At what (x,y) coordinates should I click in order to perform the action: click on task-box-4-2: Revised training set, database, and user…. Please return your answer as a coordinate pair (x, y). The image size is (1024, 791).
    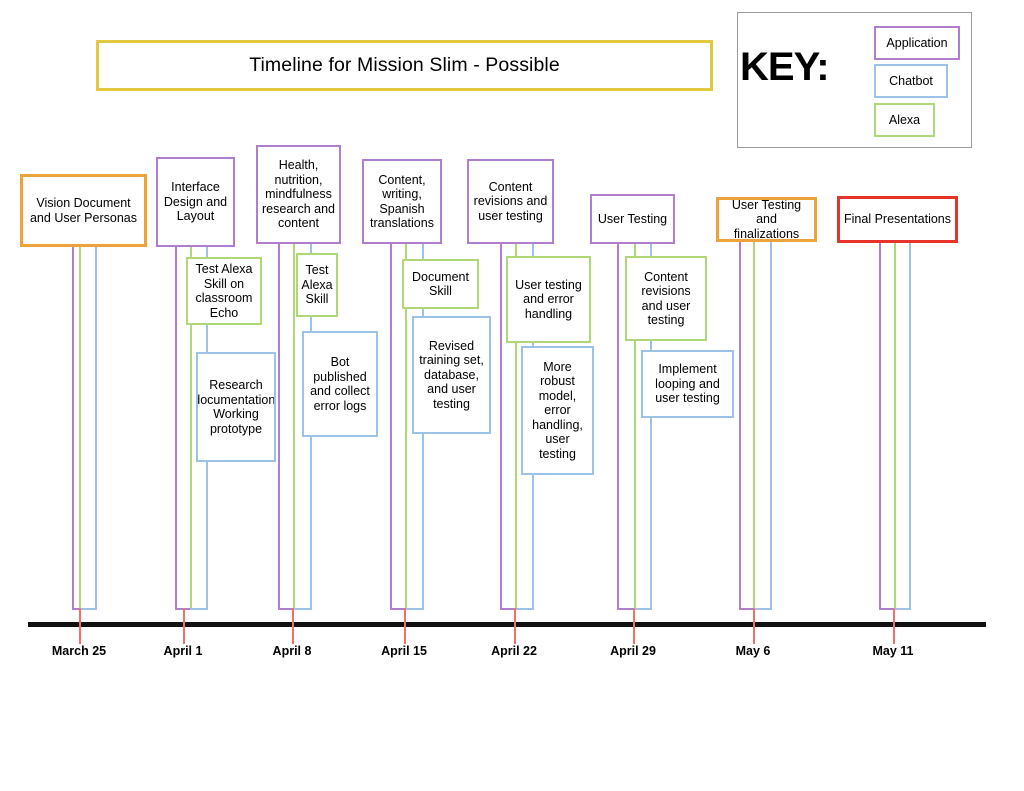
    Looking at the image, I should click on (451, 375).